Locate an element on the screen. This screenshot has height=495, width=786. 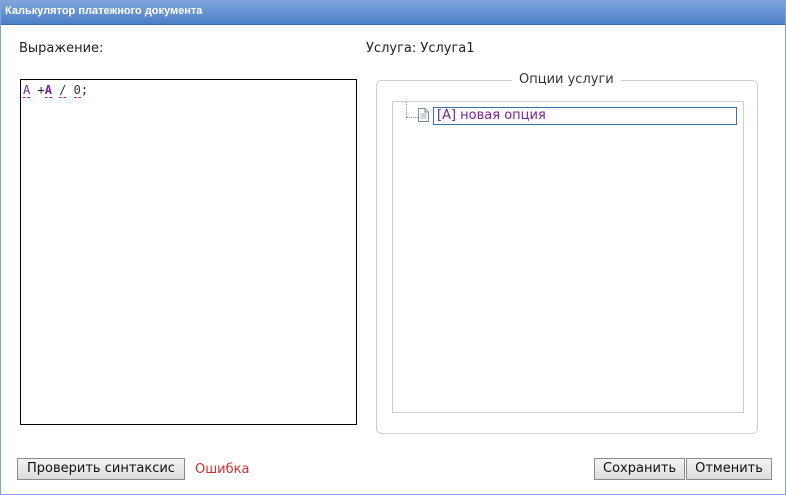
expression-operator: / is located at coordinates (63, 90).